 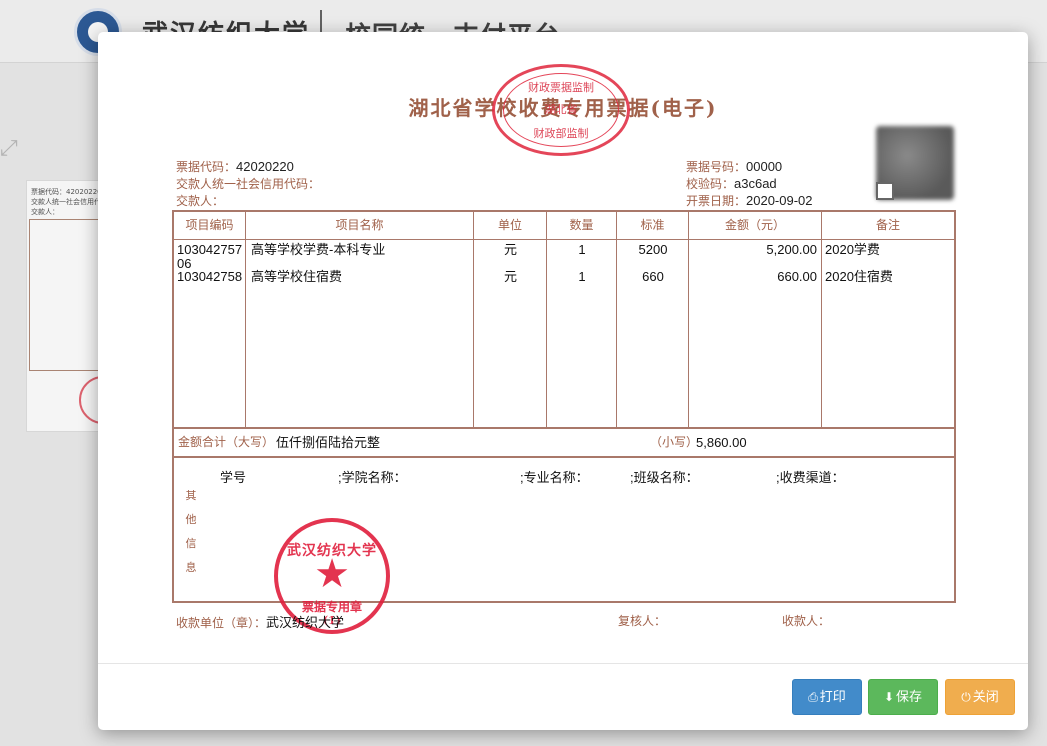 I want to click on payer-credit-label: 交款人统一社会信用代码：, so click(x=248, y=184).